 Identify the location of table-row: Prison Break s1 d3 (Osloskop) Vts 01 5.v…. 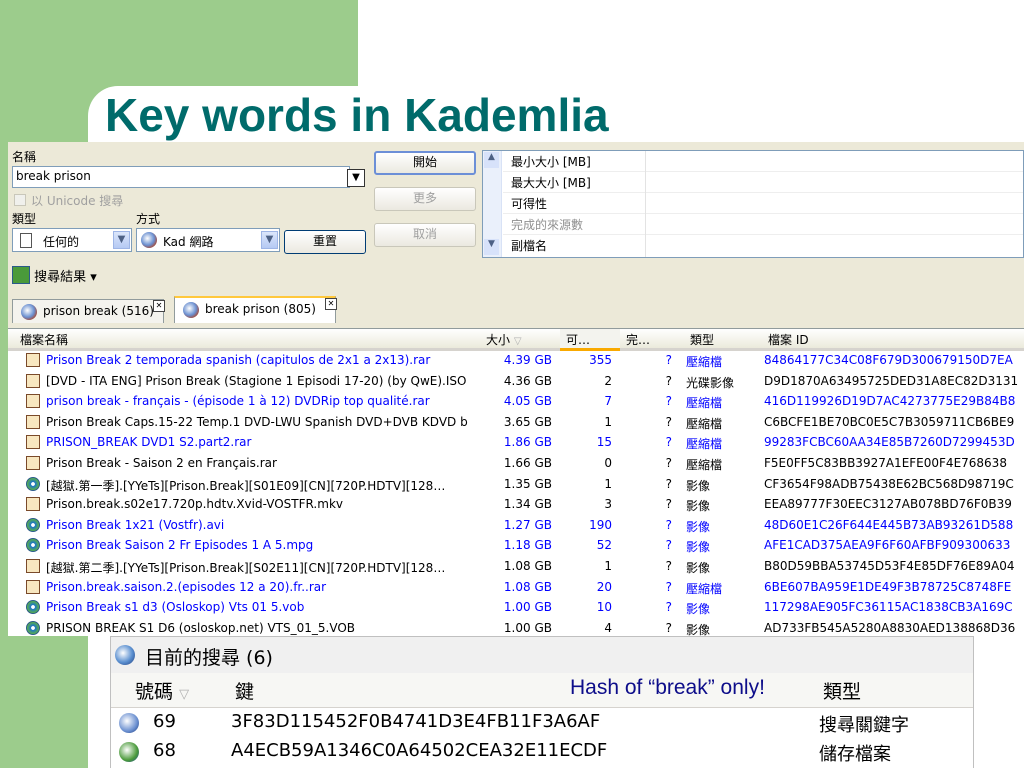
(516, 608).